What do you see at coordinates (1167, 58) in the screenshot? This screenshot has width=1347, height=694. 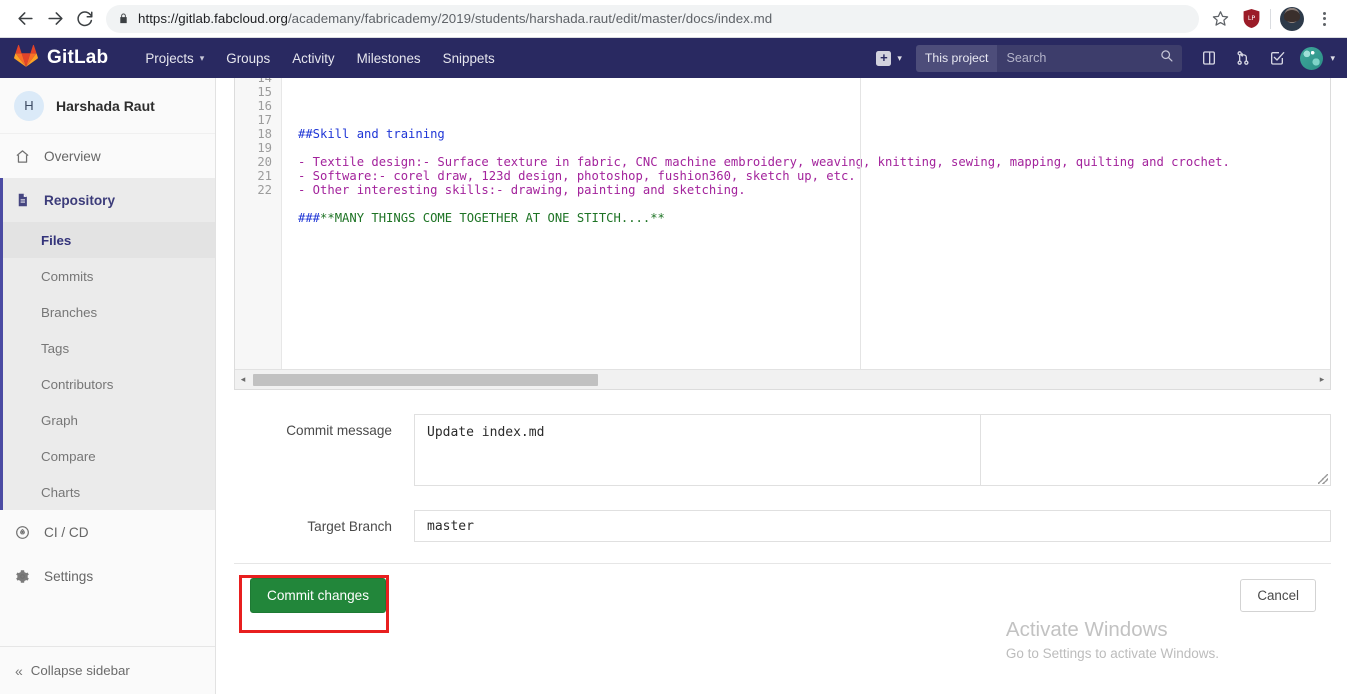 I see `search-icon` at bounding box center [1167, 58].